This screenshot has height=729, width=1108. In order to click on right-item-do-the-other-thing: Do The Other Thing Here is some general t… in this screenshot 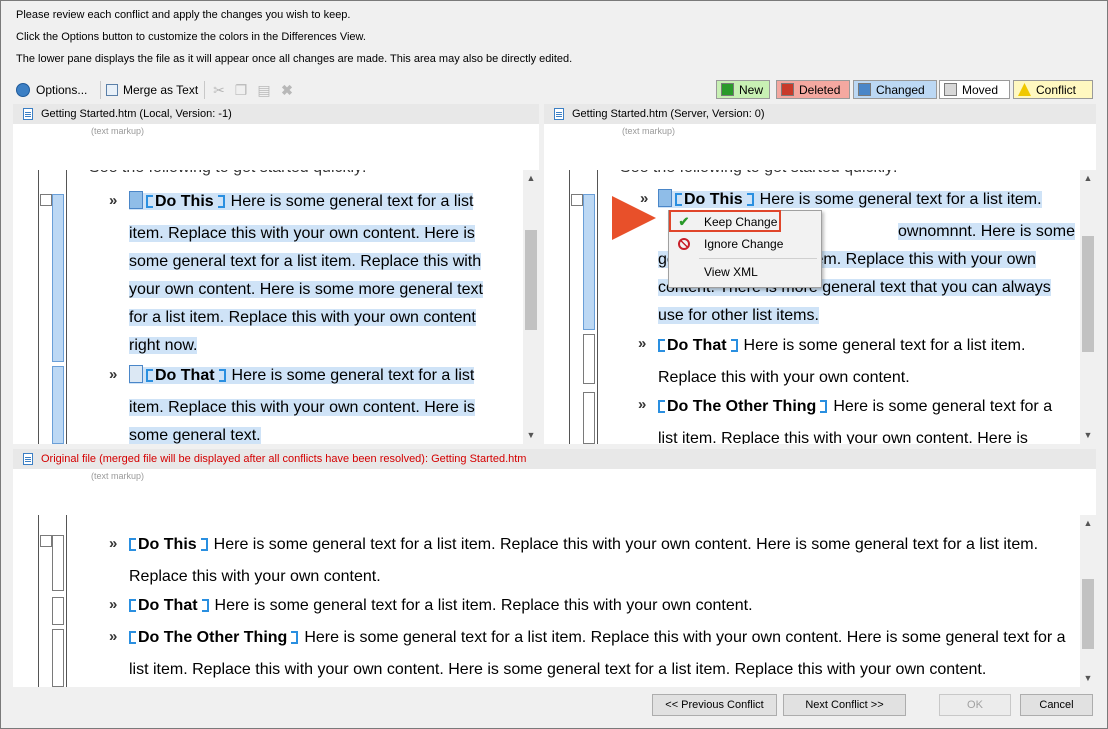, I will do `click(868, 418)`.